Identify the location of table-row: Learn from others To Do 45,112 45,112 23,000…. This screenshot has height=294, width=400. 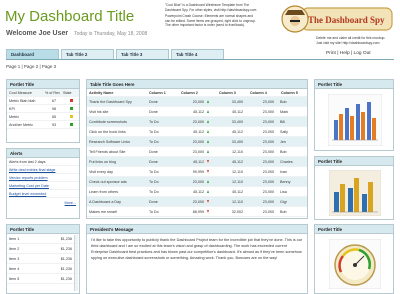
(197, 192).